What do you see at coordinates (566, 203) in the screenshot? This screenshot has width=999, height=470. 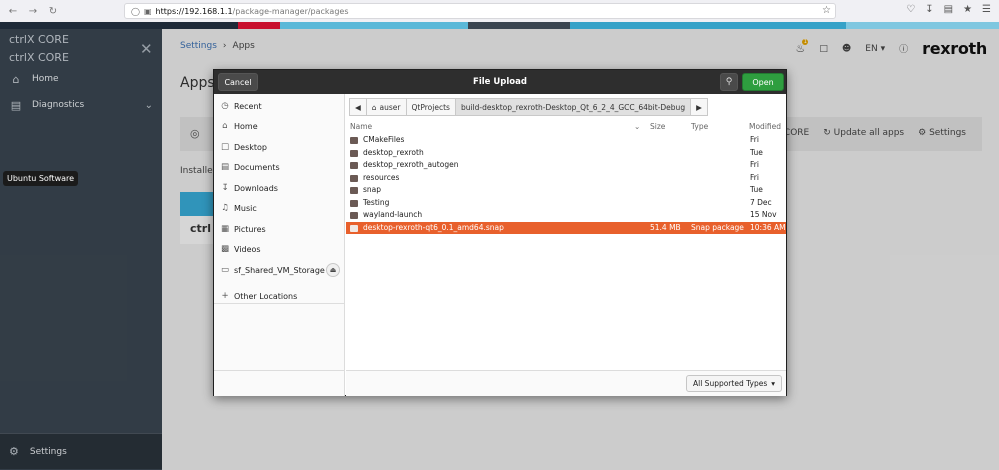 I see `file-row: Testing 7 Dec` at bounding box center [566, 203].